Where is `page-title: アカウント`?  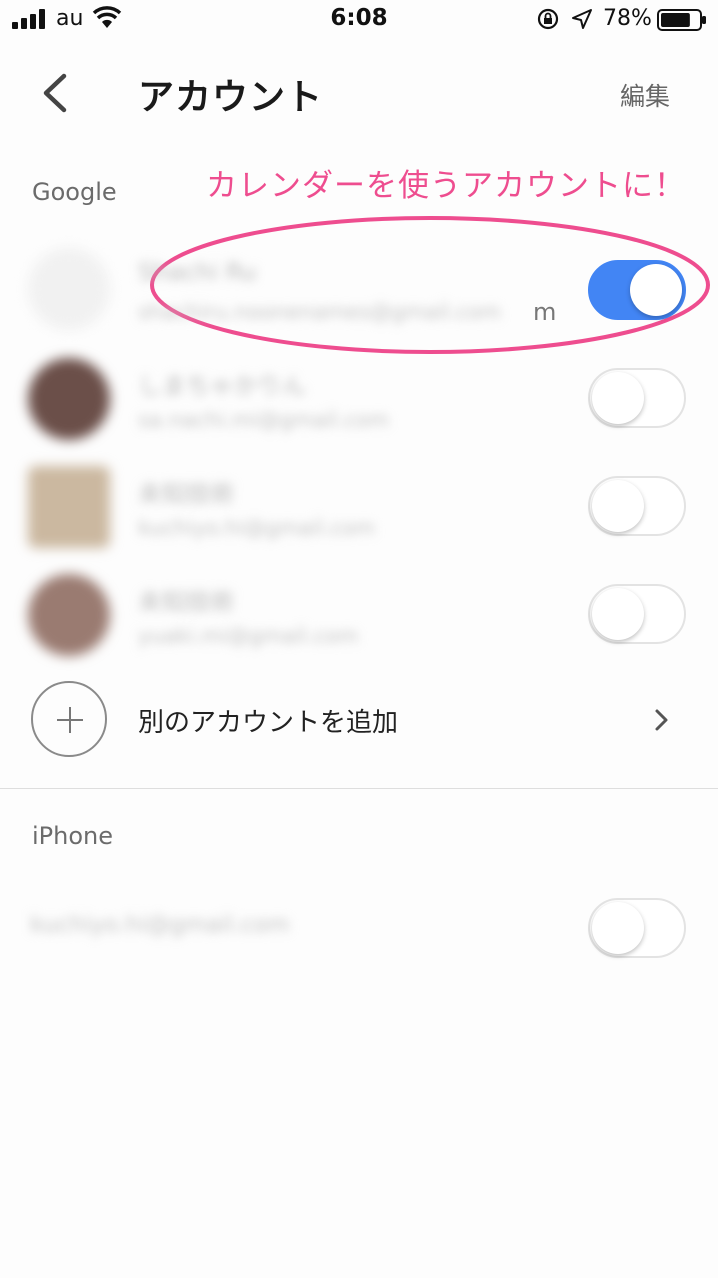 page-title: アカウント is located at coordinates (231, 97).